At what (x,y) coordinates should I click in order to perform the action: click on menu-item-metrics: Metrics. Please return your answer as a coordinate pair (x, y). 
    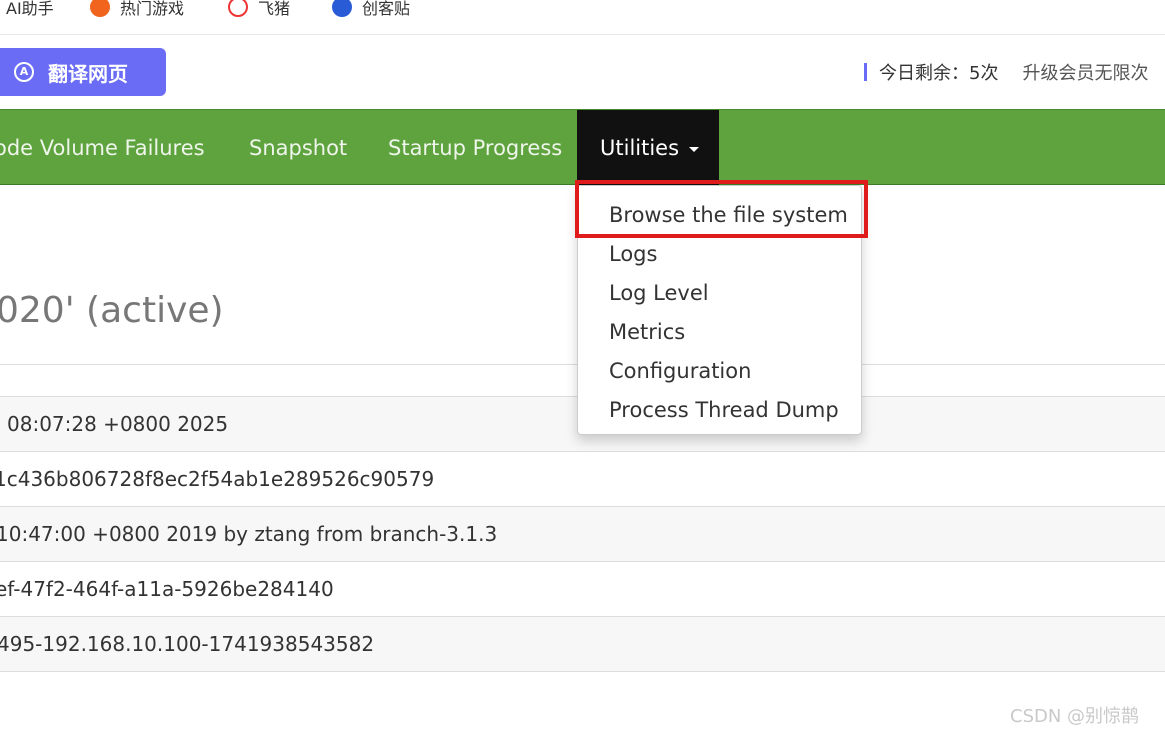
    Looking at the image, I should click on (647, 331).